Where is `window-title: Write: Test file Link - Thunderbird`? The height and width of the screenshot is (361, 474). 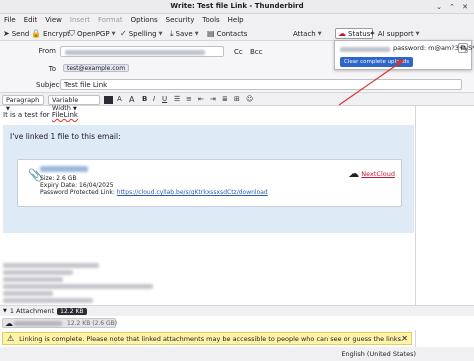
window-title: Write: Test file Link - Thunderbird is located at coordinates (237, 6).